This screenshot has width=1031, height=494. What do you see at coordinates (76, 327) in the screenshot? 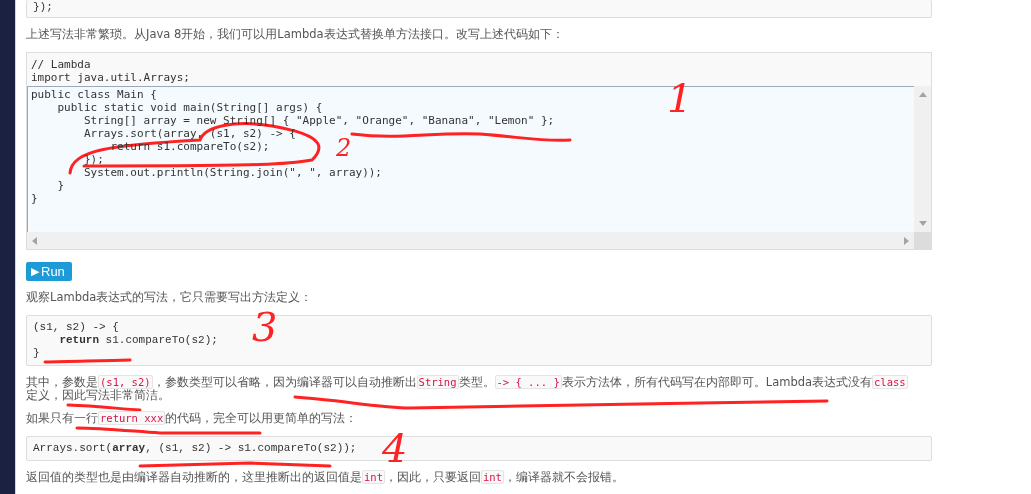
I see `code-line: (s1, s2) -> {` at bounding box center [76, 327].